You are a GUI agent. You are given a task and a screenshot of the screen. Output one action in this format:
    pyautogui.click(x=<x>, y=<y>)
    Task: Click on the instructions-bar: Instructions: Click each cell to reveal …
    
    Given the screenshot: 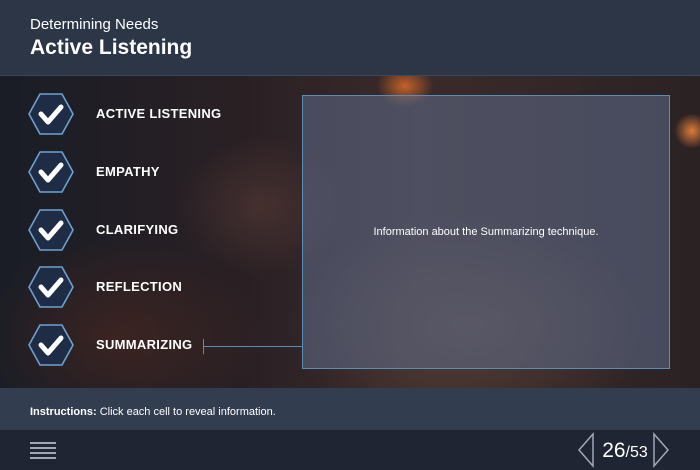 What is the action you would take?
    pyautogui.click(x=350, y=409)
    